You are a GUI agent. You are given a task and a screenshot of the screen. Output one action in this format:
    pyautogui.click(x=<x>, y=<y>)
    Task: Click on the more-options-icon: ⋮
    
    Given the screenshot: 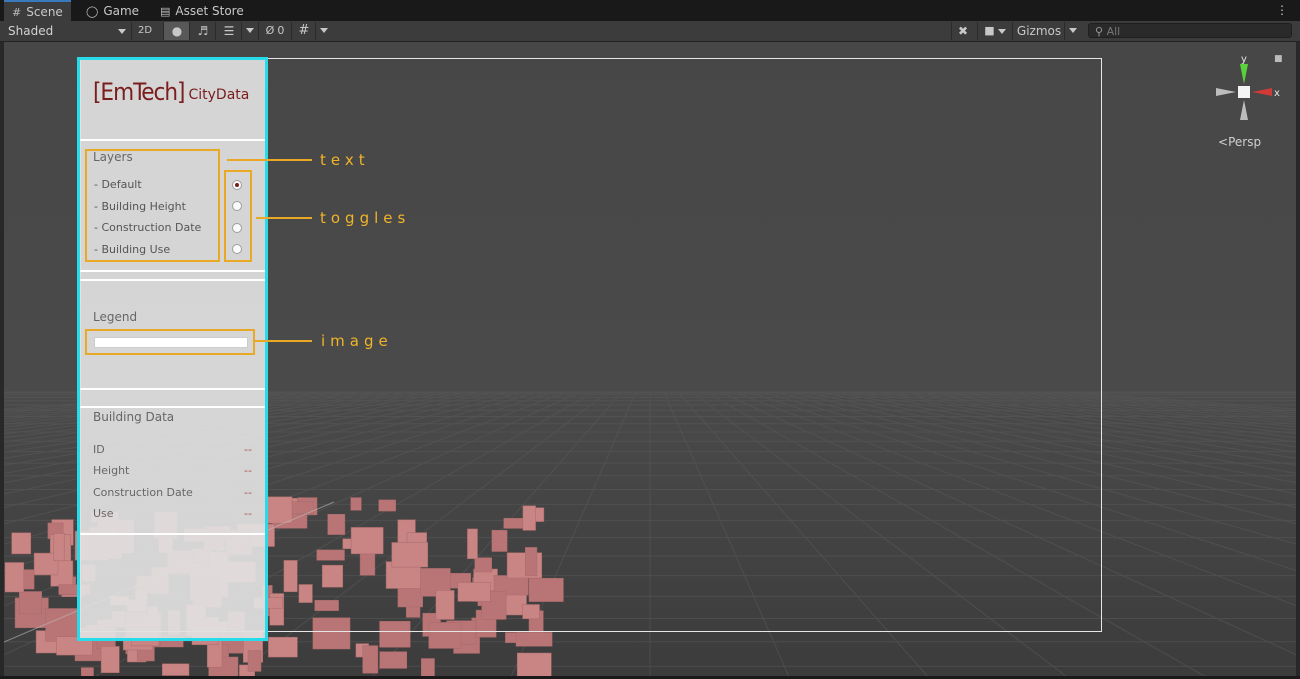 What is the action you would take?
    pyautogui.click(x=1282, y=10)
    